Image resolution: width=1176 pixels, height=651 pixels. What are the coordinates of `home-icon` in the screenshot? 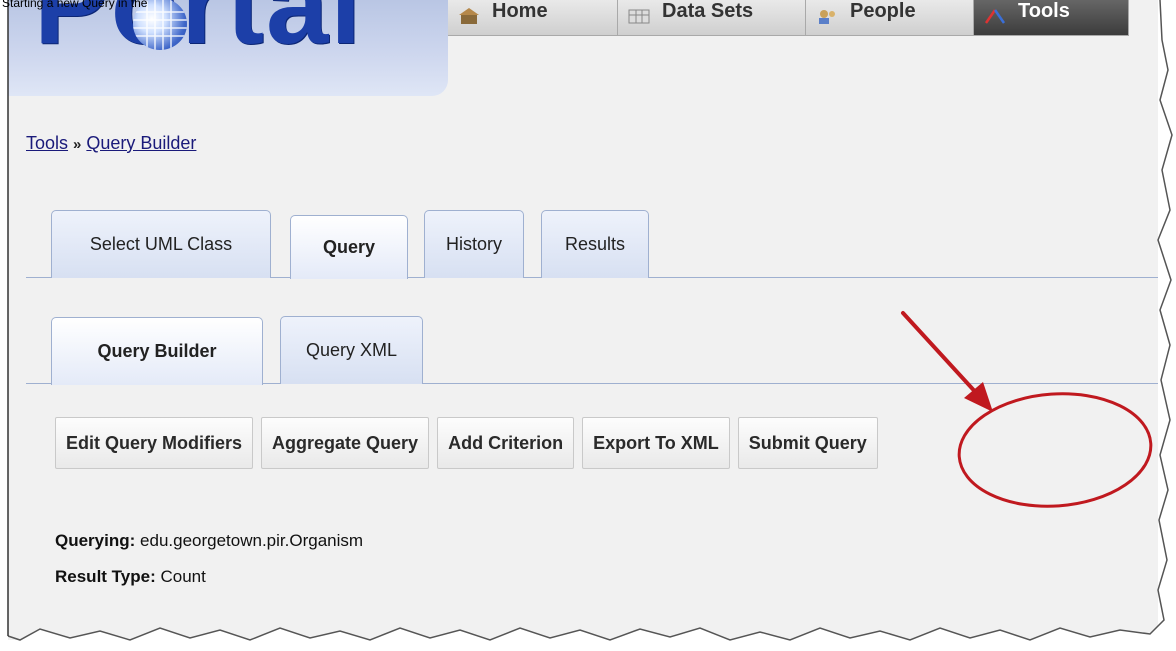 It's located at (469, 15).